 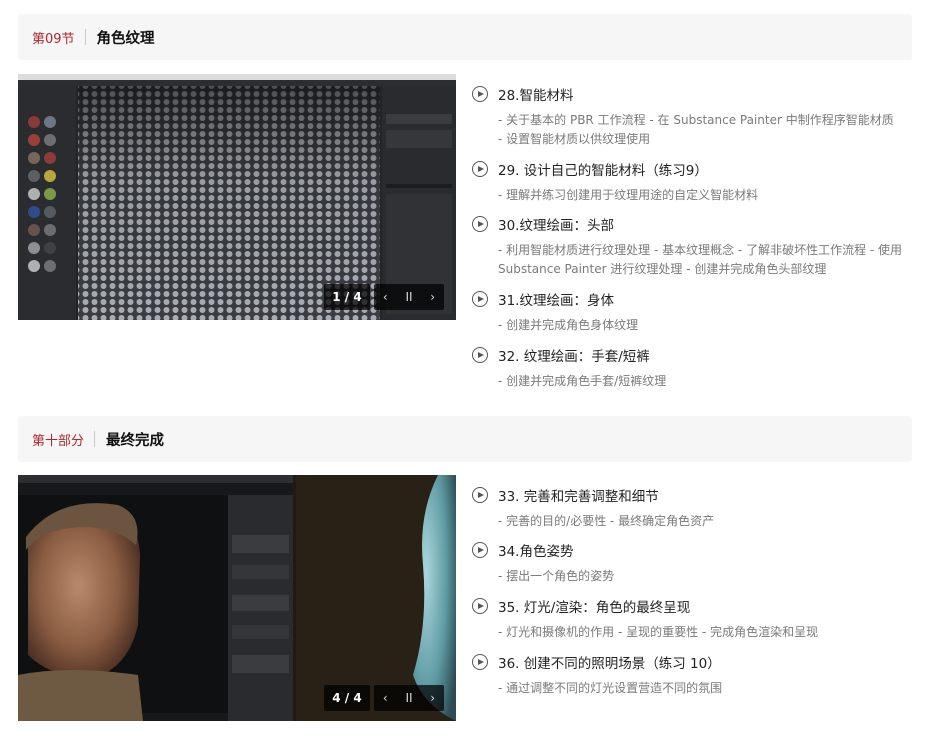 I want to click on lesson-item: 34.角色姿势 - 摆出一个角色的姿势, so click(x=692, y=563).